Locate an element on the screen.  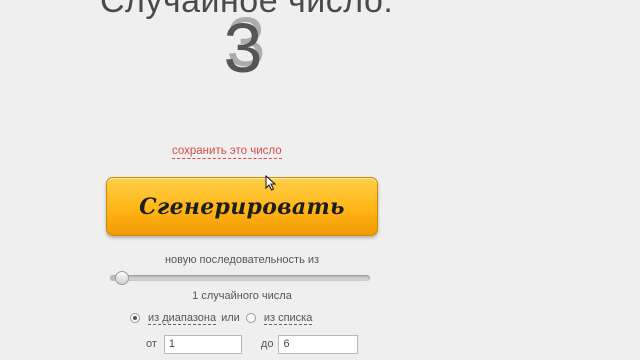
range-row: от до is located at coordinates (252, 344).